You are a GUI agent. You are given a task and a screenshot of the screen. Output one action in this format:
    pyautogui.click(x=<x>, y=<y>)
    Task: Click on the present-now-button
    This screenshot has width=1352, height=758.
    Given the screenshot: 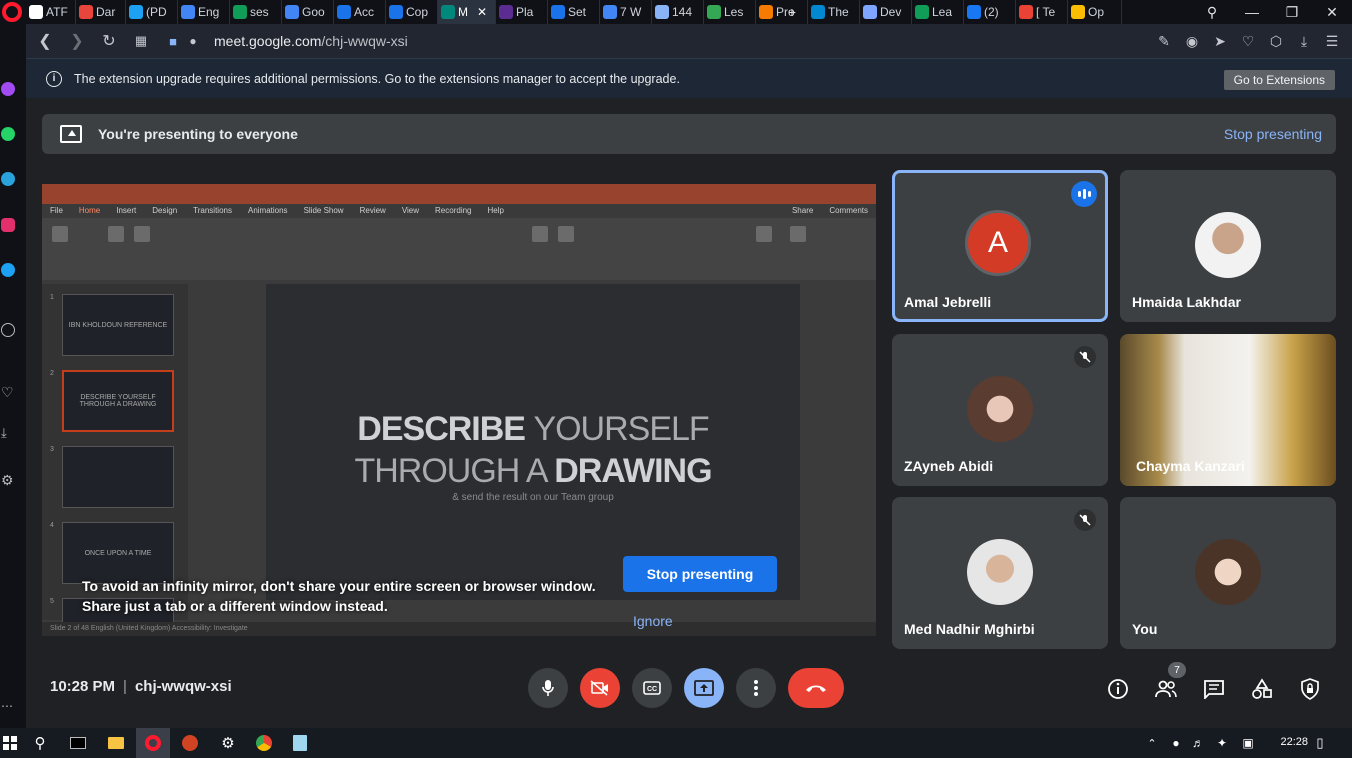 What is the action you would take?
    pyautogui.click(x=704, y=688)
    